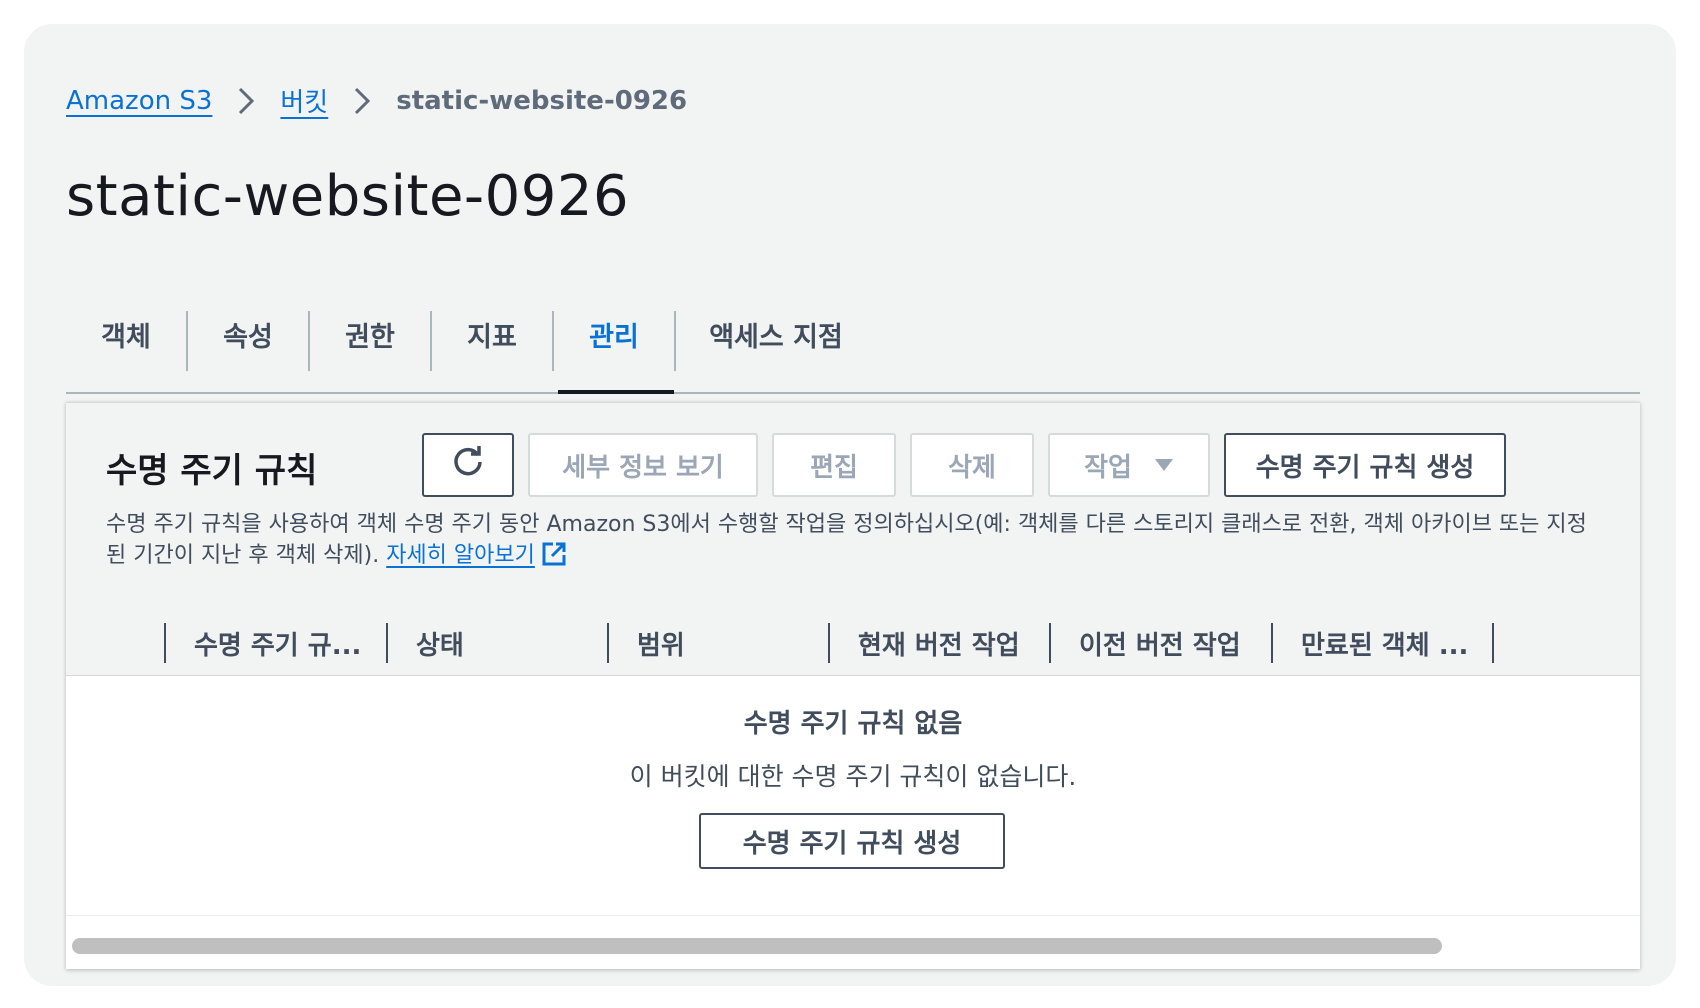 This screenshot has height=1008, width=1700. What do you see at coordinates (1160, 643) in the screenshot?
I see `column-header-previous-version-actions: 이전 버전 작업` at bounding box center [1160, 643].